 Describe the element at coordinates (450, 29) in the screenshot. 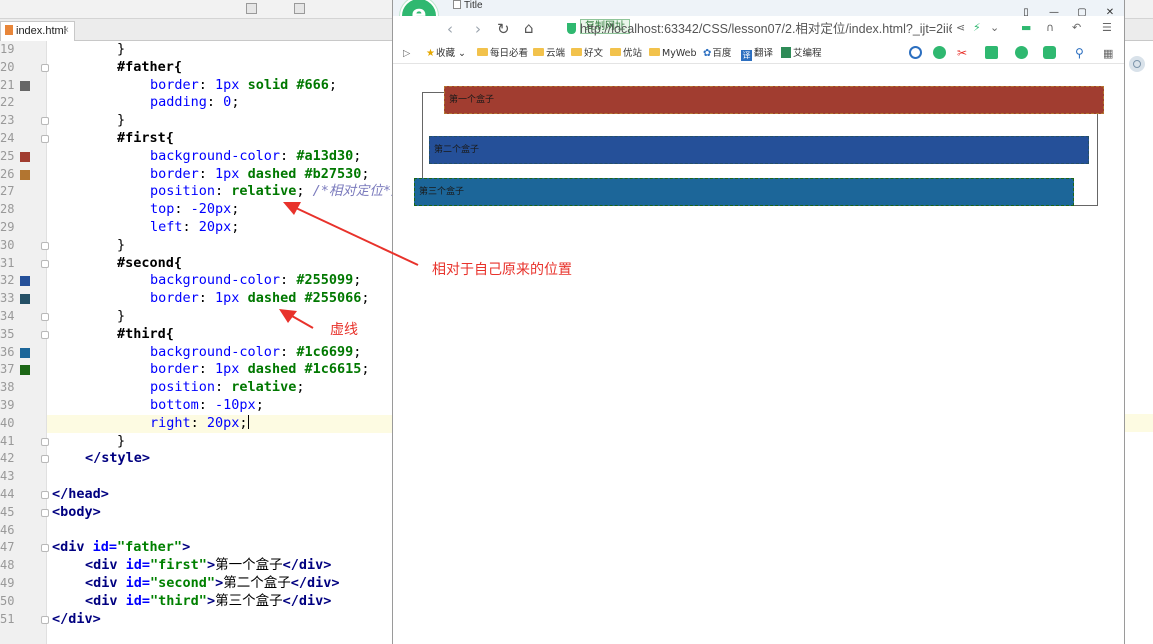

I see `back-icon: ‹` at that location.